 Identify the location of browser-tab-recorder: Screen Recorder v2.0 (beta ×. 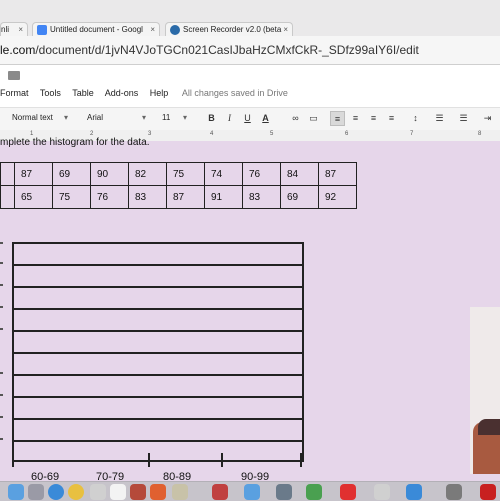
(229, 29).